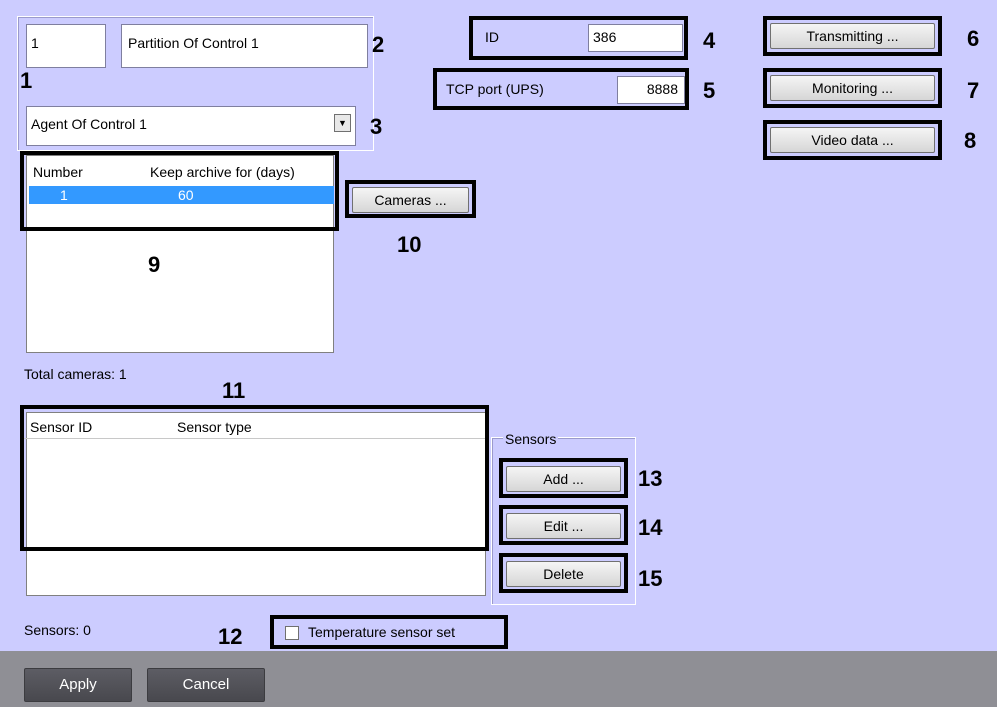 The image size is (997, 707). I want to click on sensors-header-divider, so click(254, 438).